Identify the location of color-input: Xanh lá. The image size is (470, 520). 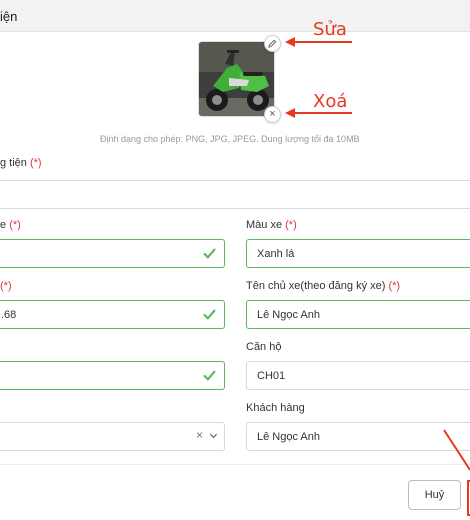
(358, 253).